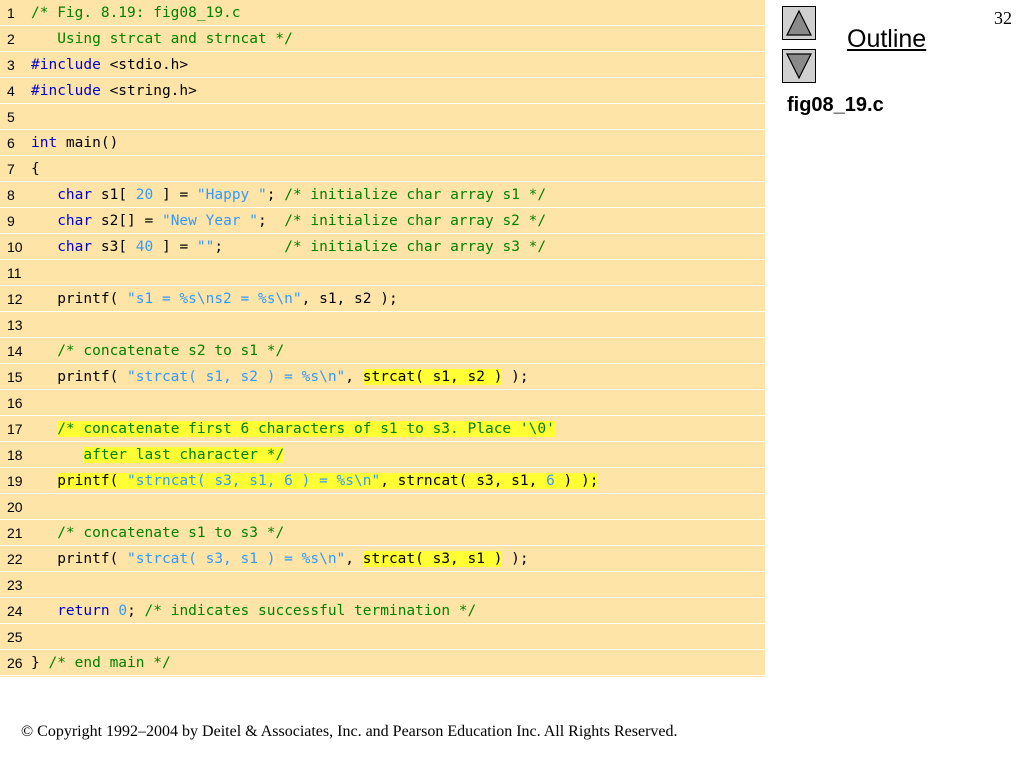  What do you see at coordinates (382, 325) in the screenshot?
I see `code-line: 13` at bounding box center [382, 325].